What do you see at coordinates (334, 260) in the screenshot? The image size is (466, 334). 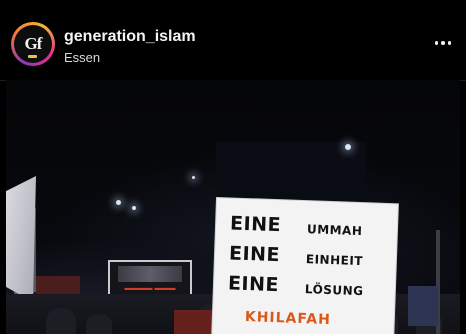 I see `placard-word-small: EINHEIT` at bounding box center [334, 260].